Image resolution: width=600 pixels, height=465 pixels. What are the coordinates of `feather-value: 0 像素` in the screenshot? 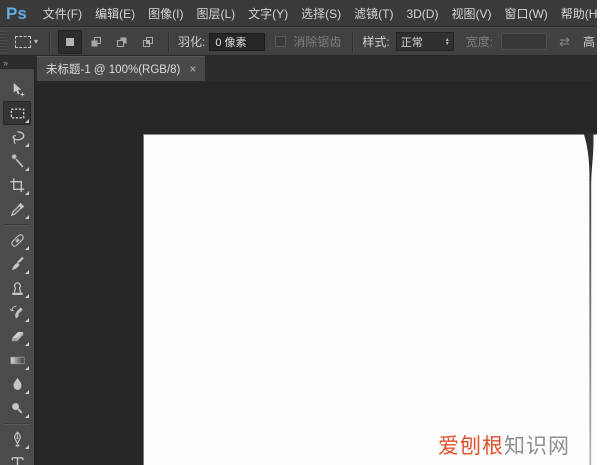 It's located at (231, 42).